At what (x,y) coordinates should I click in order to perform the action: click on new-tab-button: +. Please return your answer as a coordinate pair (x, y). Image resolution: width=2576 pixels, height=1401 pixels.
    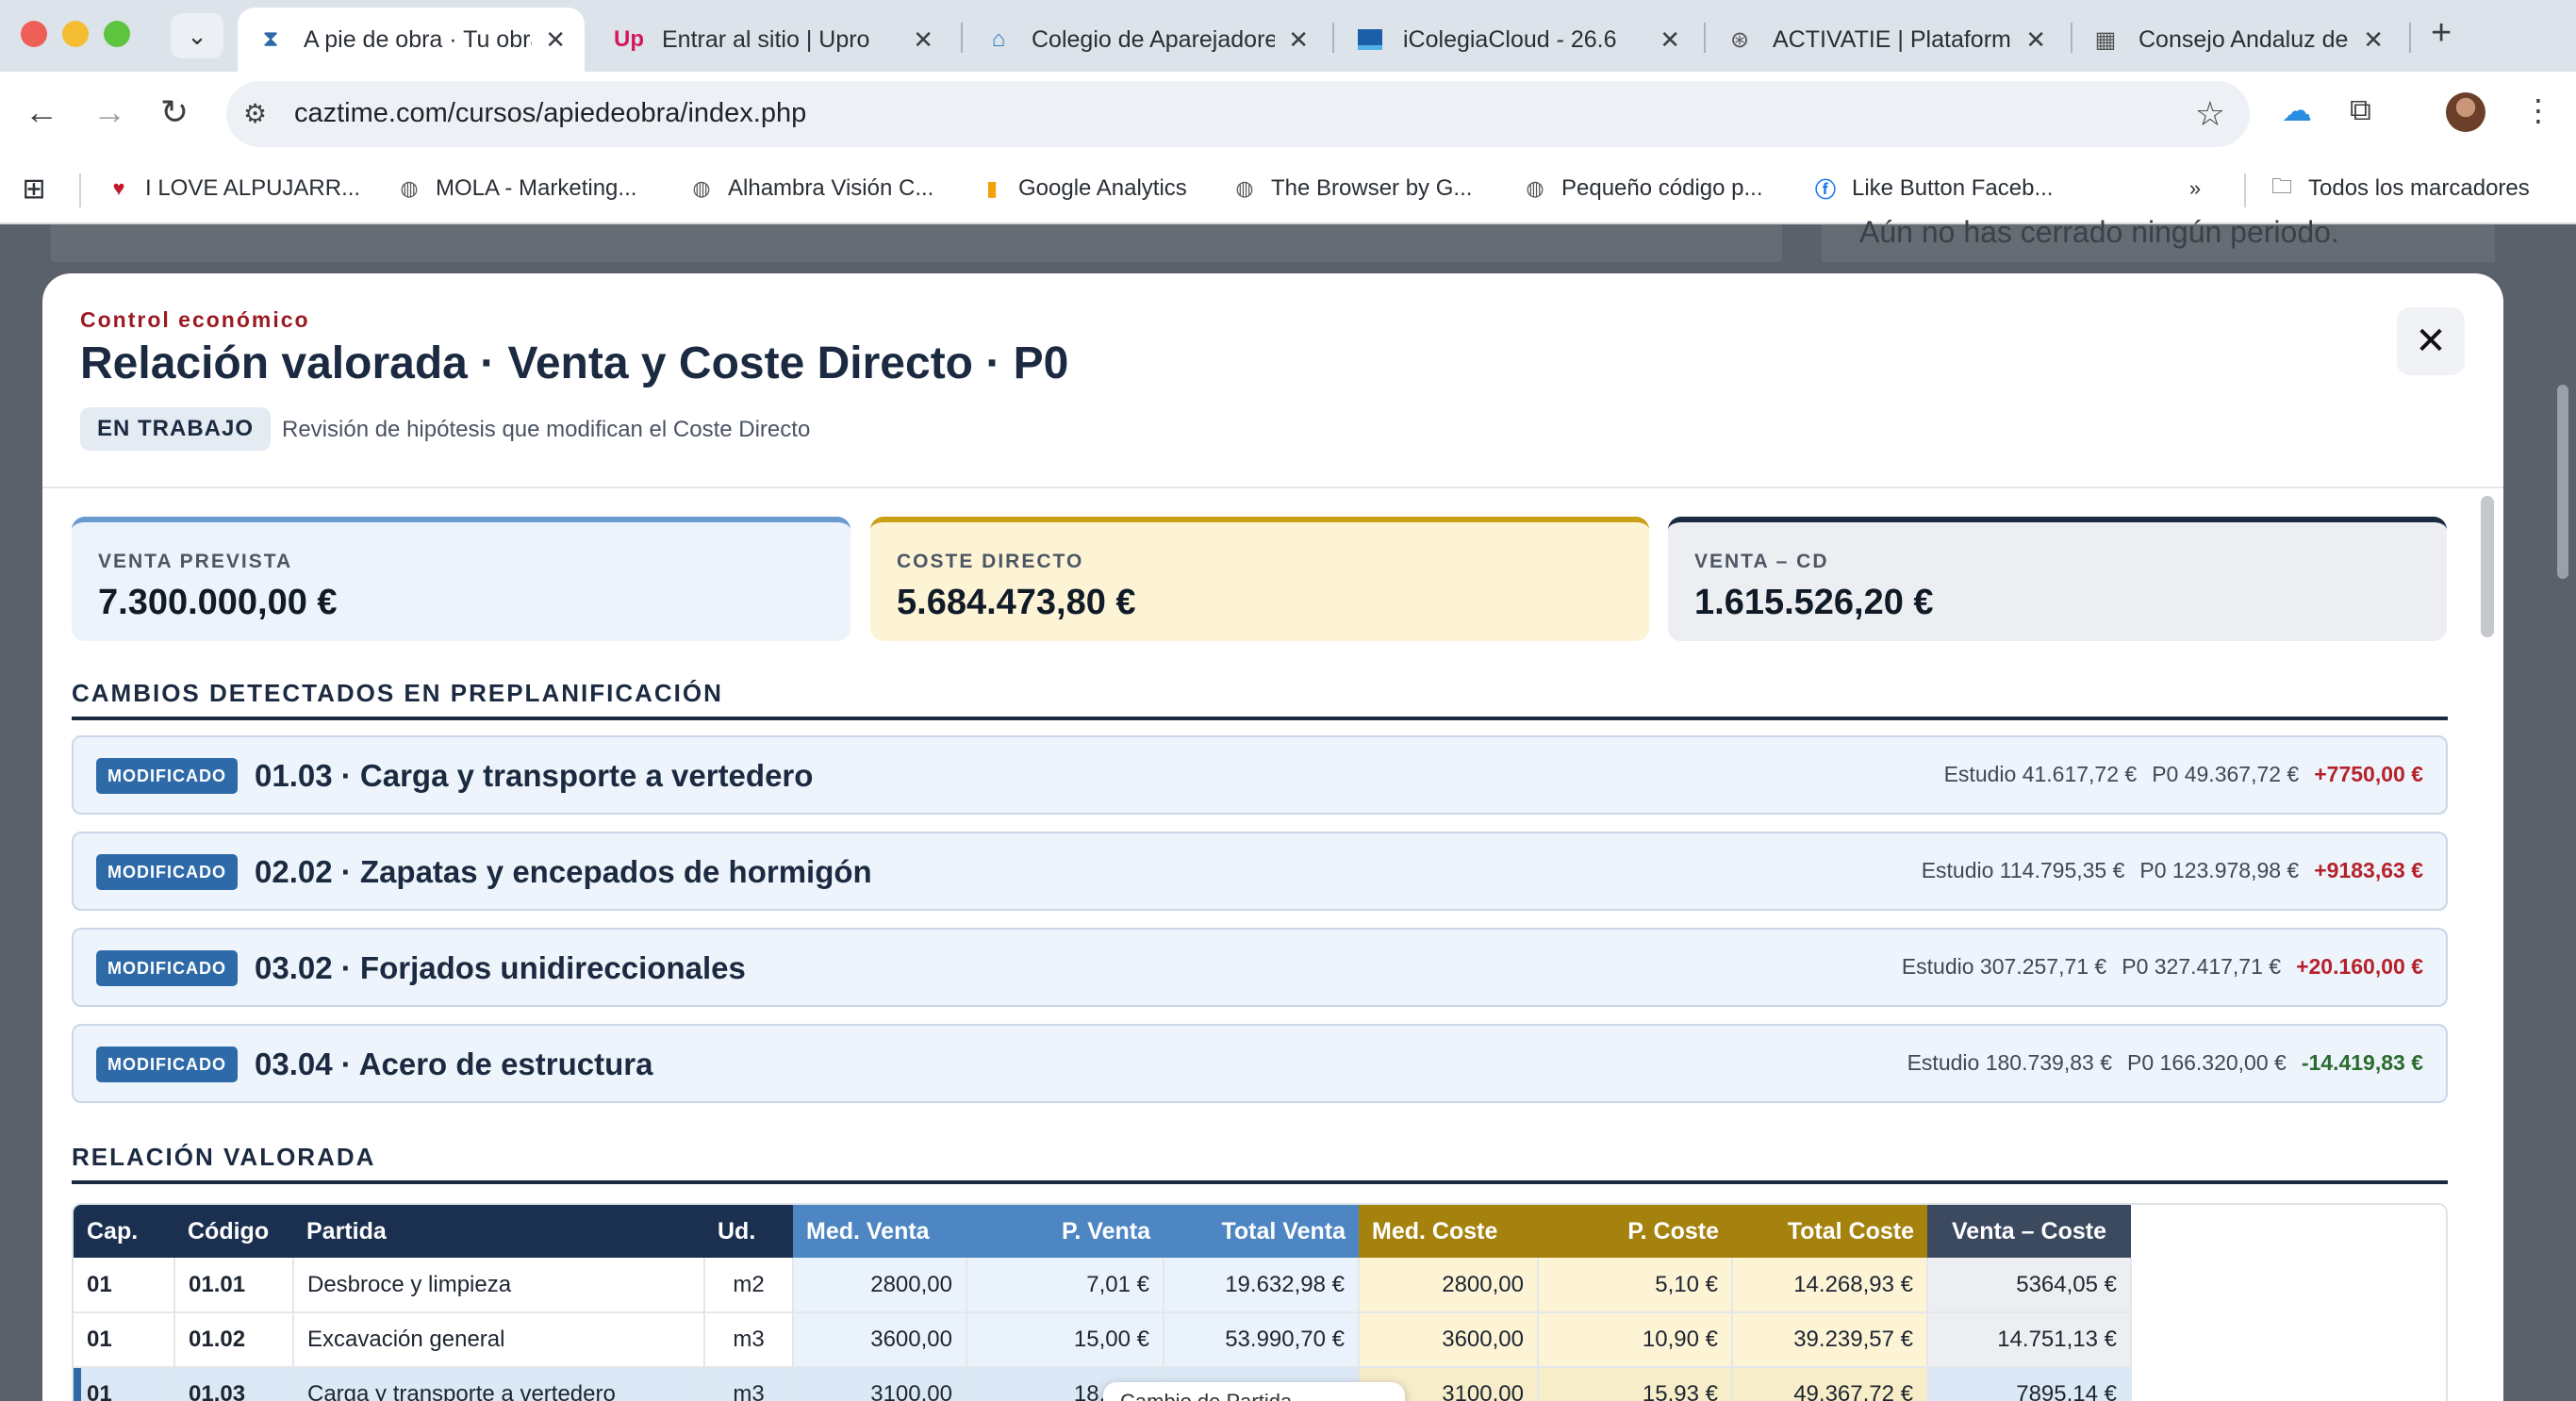
    Looking at the image, I should click on (2441, 33).